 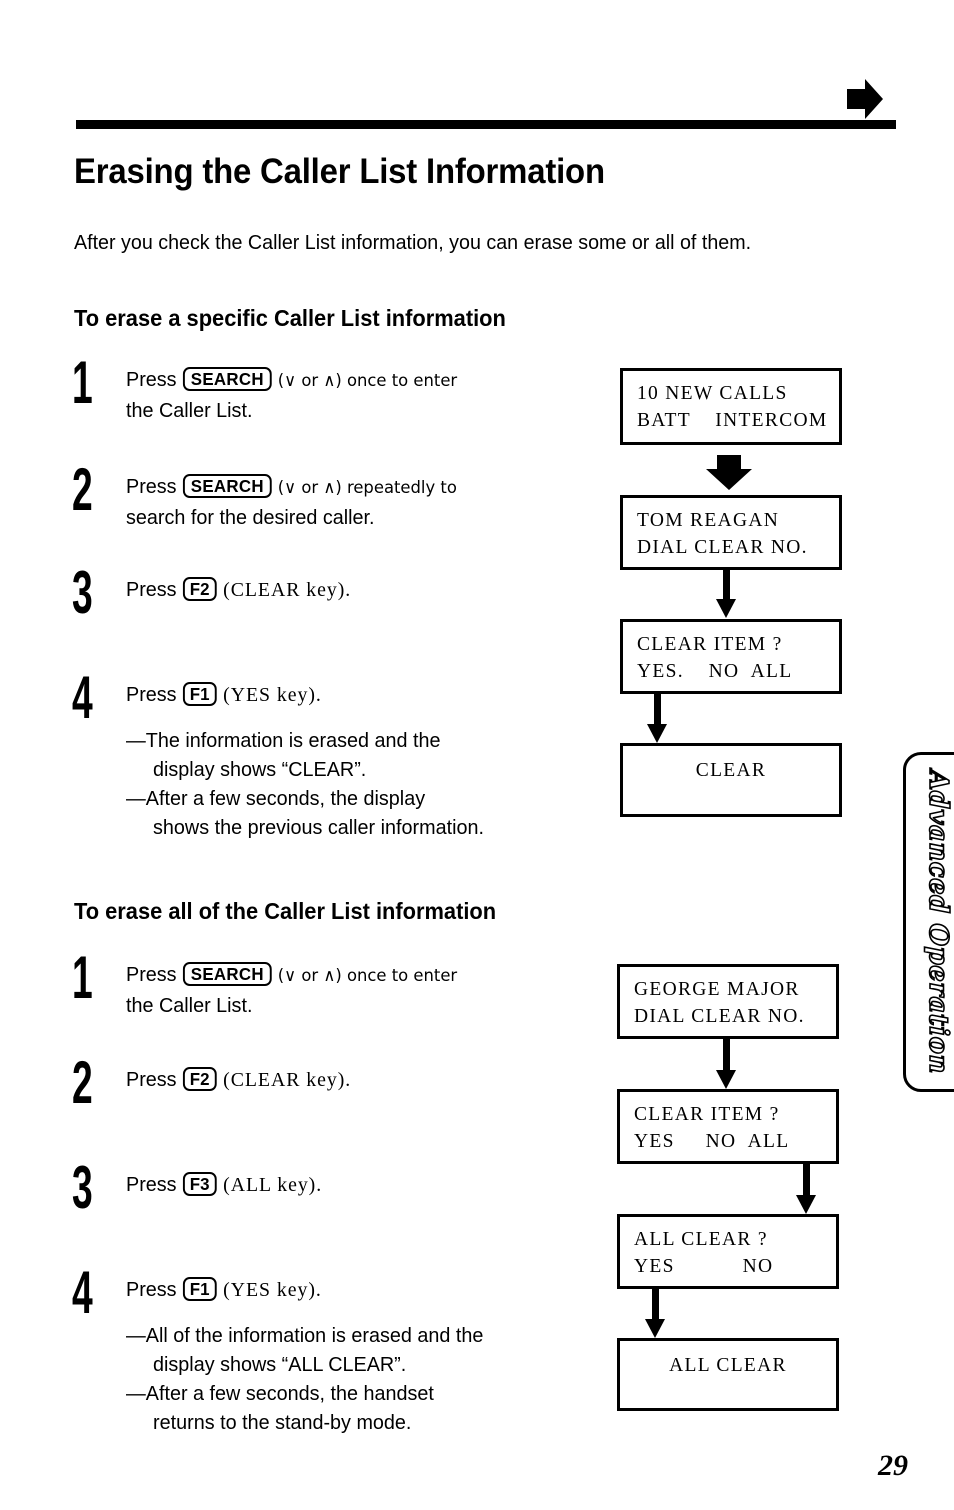 I want to click on lcd-line-2: YES NO ALL, so click(x=712, y=1141).